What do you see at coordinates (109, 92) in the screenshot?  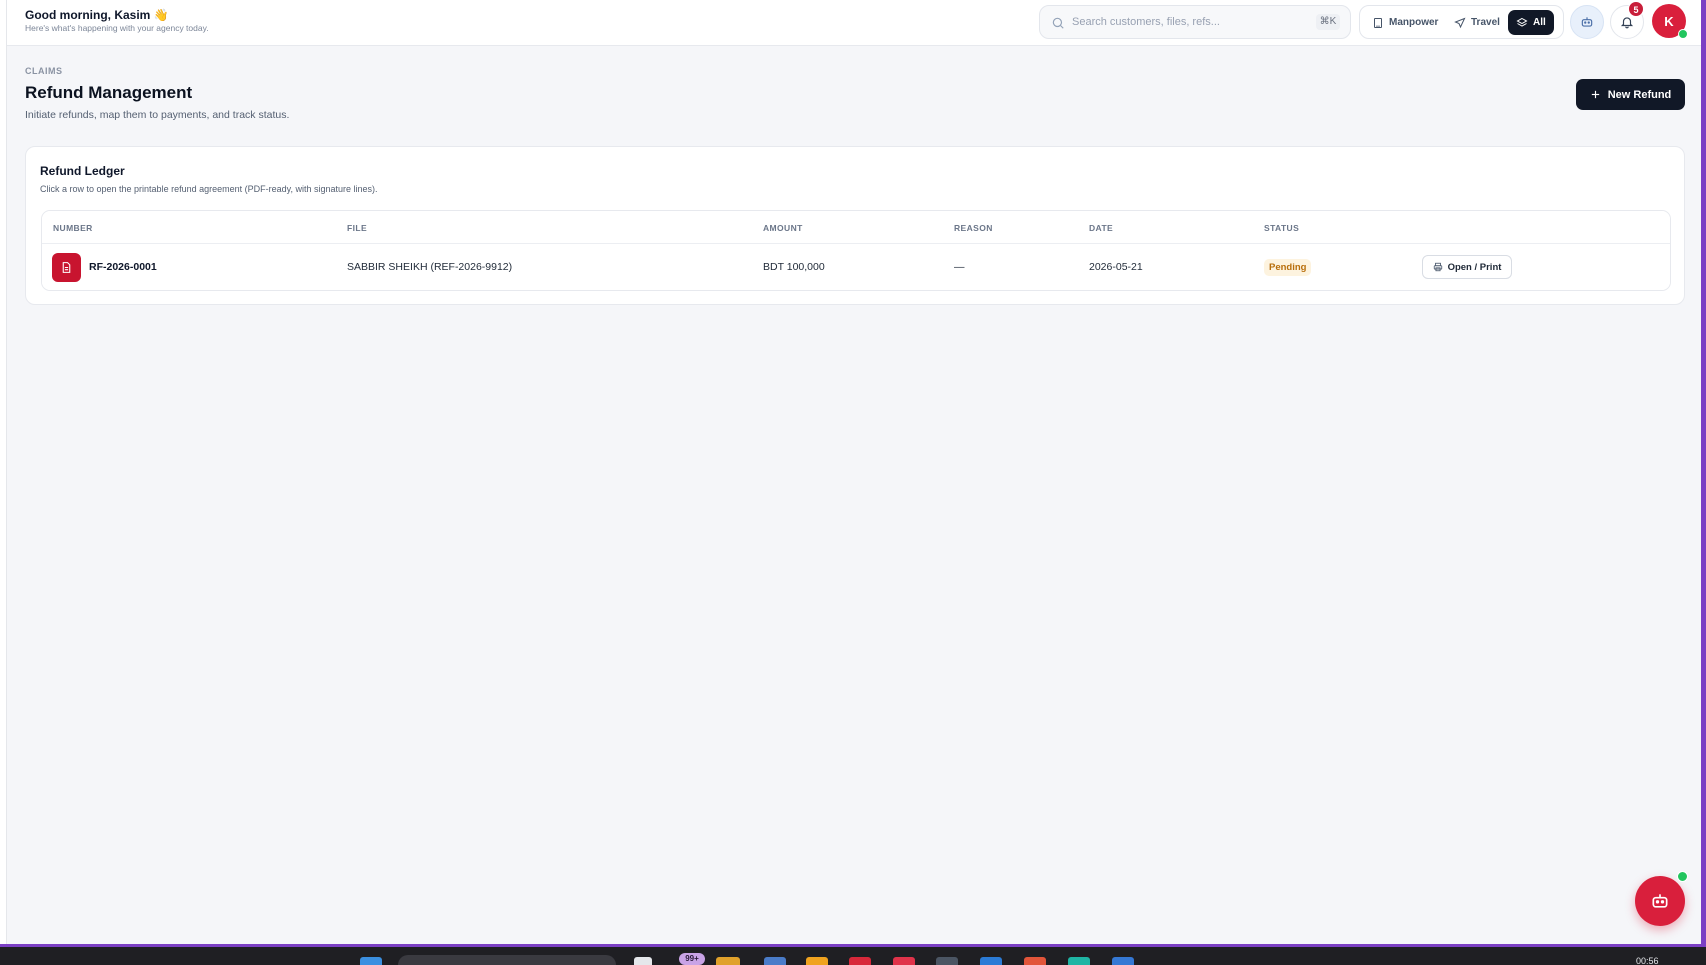 I see `page-title: Refund Management` at bounding box center [109, 92].